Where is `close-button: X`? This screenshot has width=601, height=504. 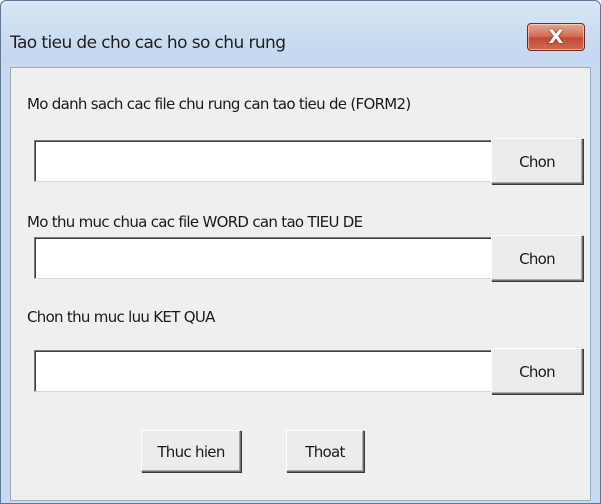
close-button: X is located at coordinates (556, 37).